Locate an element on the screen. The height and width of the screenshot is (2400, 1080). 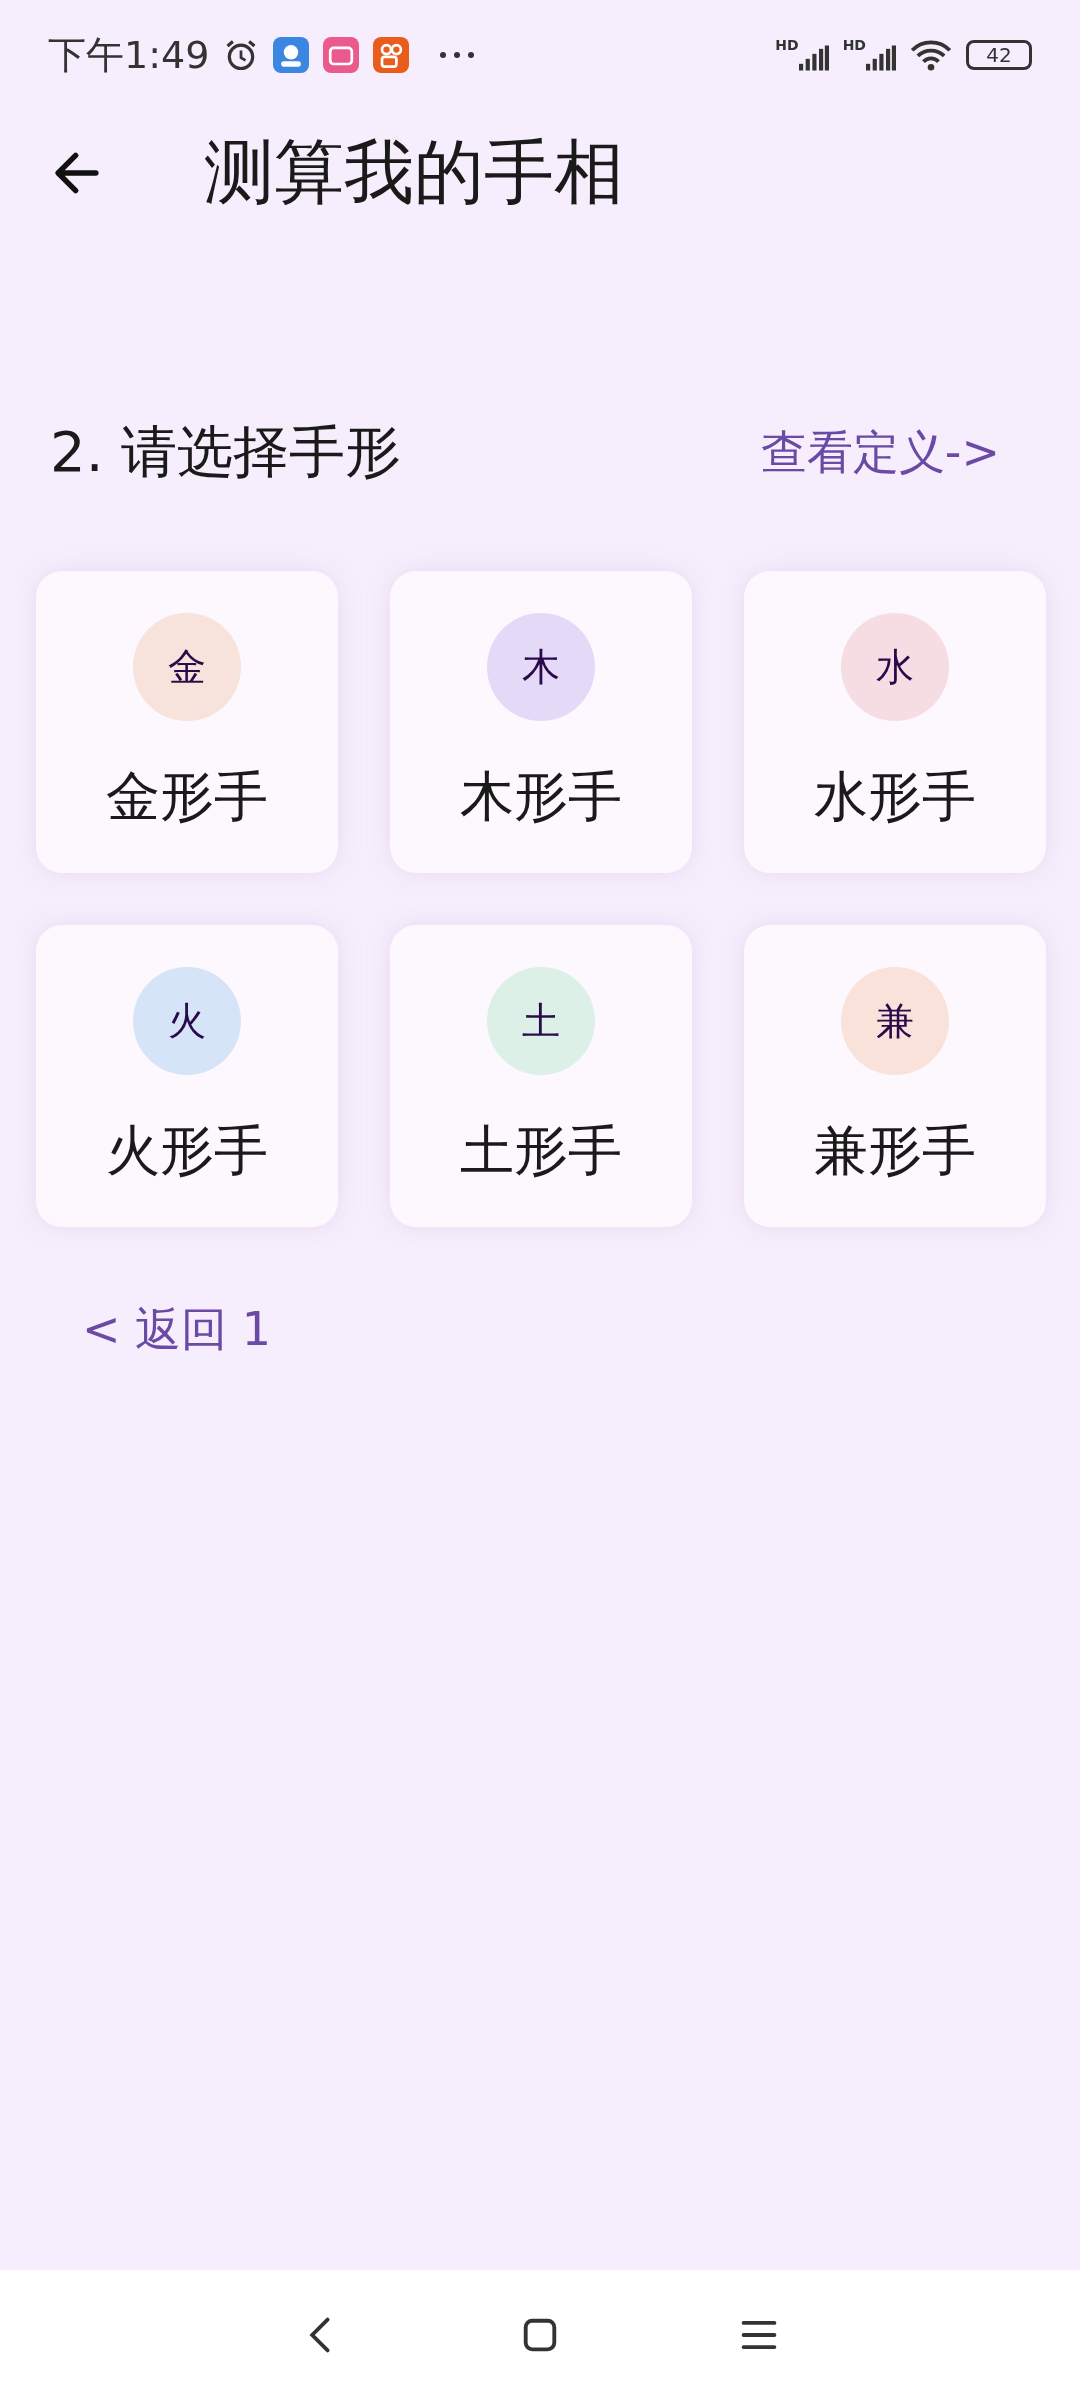
hand-type-card: 兼 兼形手 is located at coordinates (895, 1076).